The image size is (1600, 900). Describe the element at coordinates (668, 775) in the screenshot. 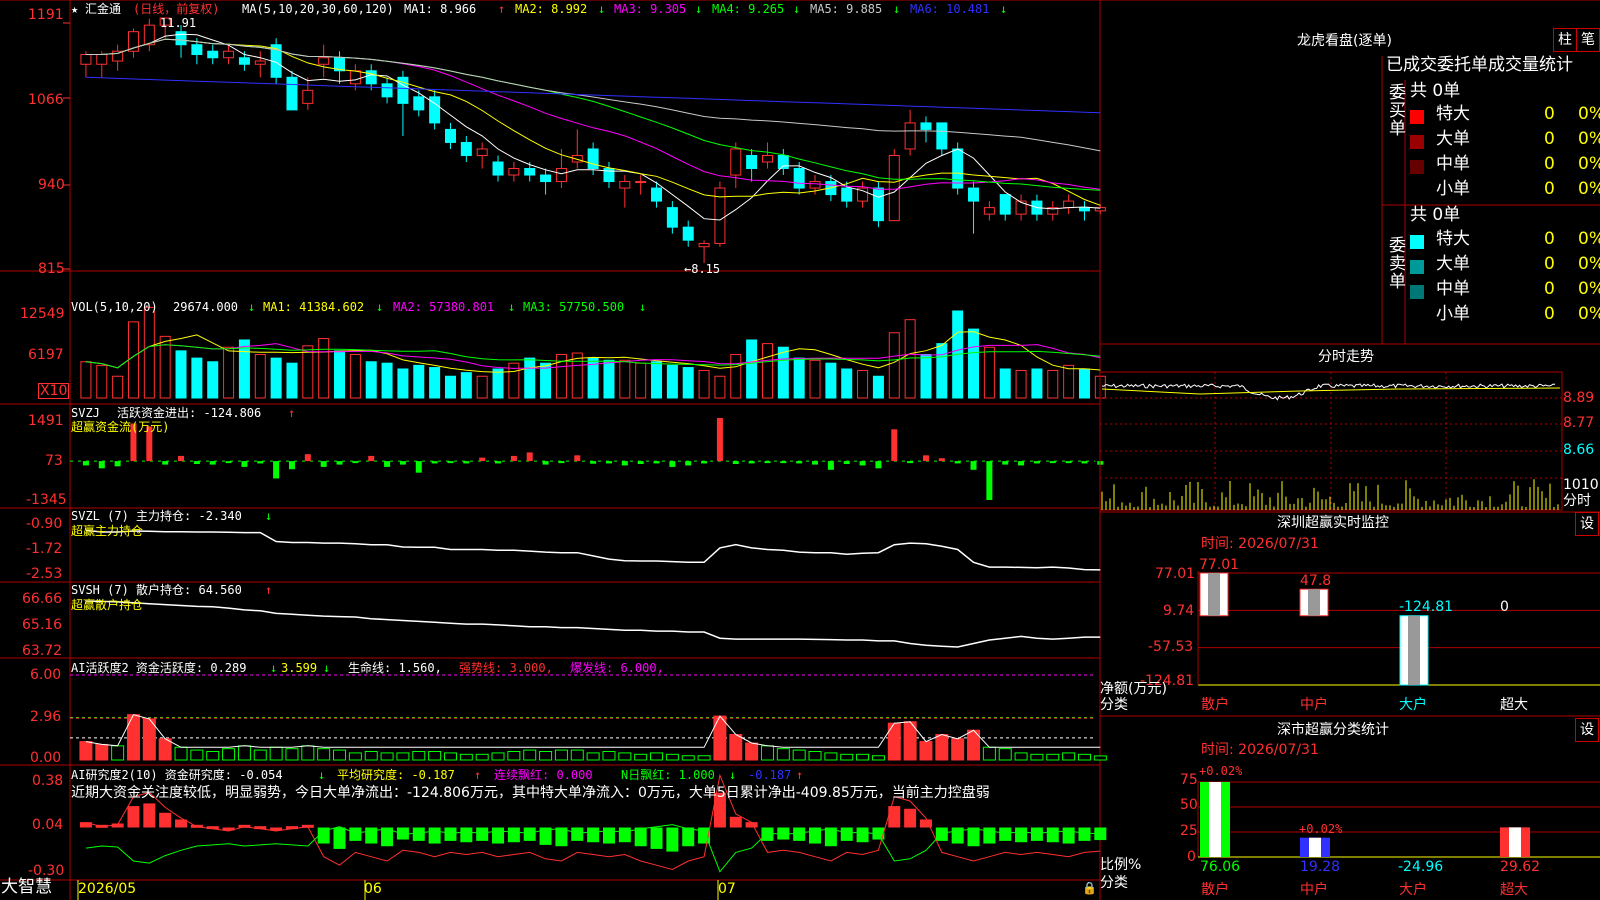

I see `n-day-red: N日飘红: 1.000` at that location.